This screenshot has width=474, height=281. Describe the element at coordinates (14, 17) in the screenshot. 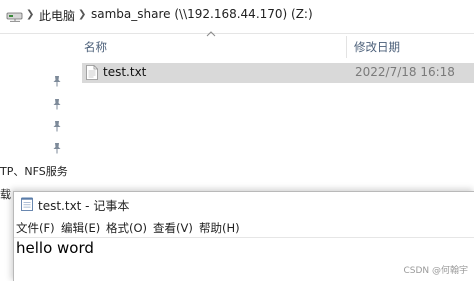

I see `network-drive-icon` at that location.